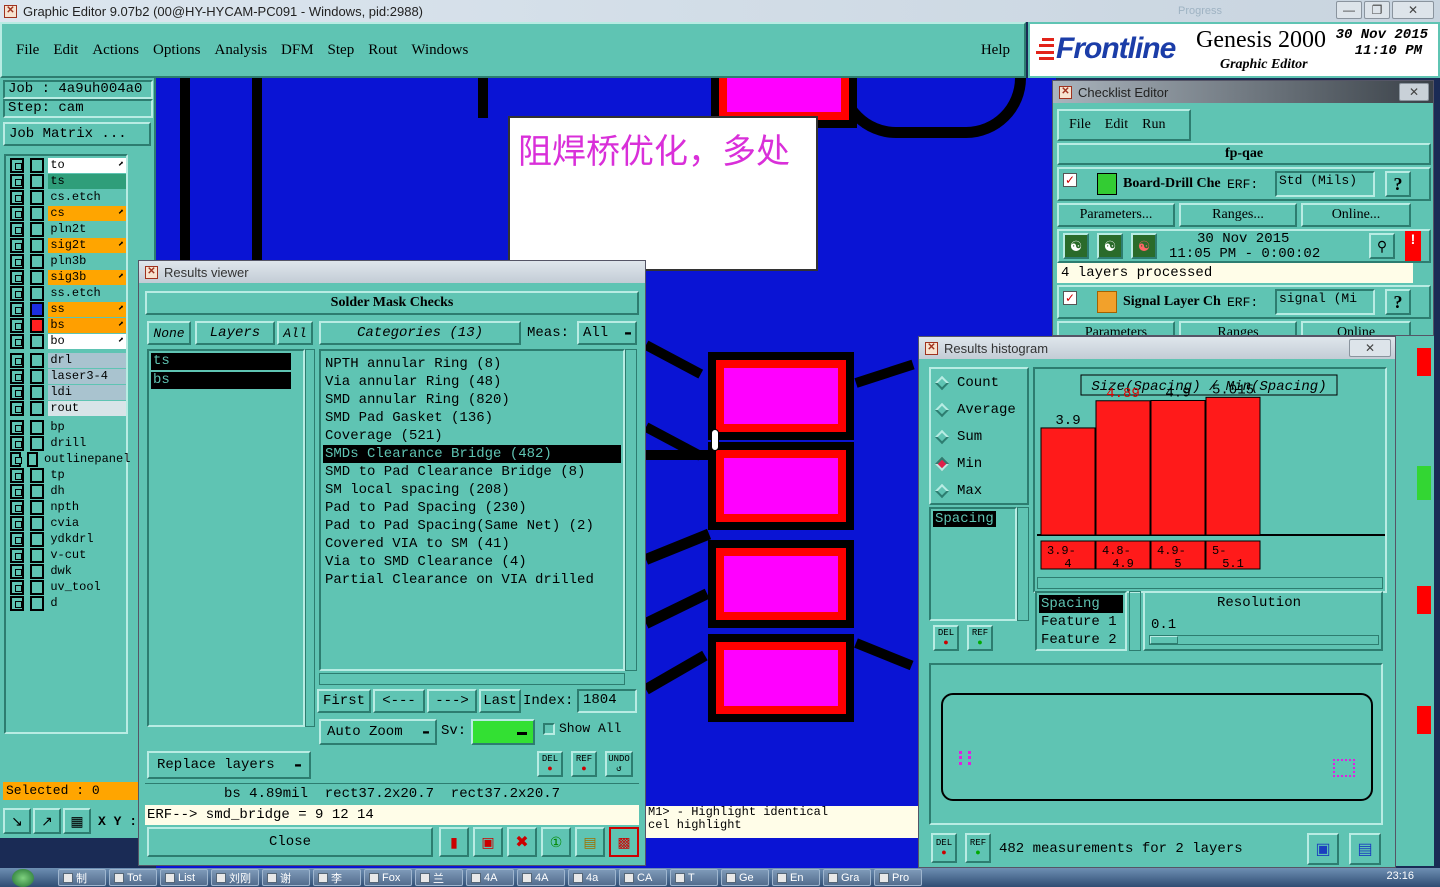 The image size is (1440, 887). What do you see at coordinates (1068, 481) in the screenshot?
I see `histogram-bar` at bounding box center [1068, 481].